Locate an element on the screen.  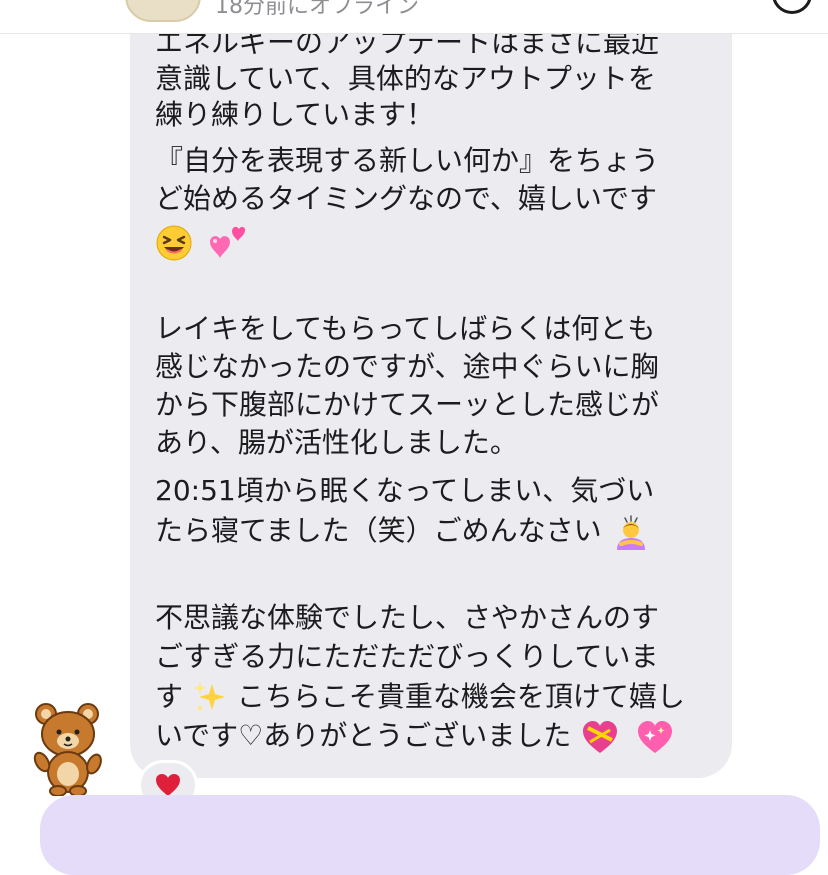
message-line: 20:51頃から眠くなってしまい、気づい is located at coordinates (405, 490).